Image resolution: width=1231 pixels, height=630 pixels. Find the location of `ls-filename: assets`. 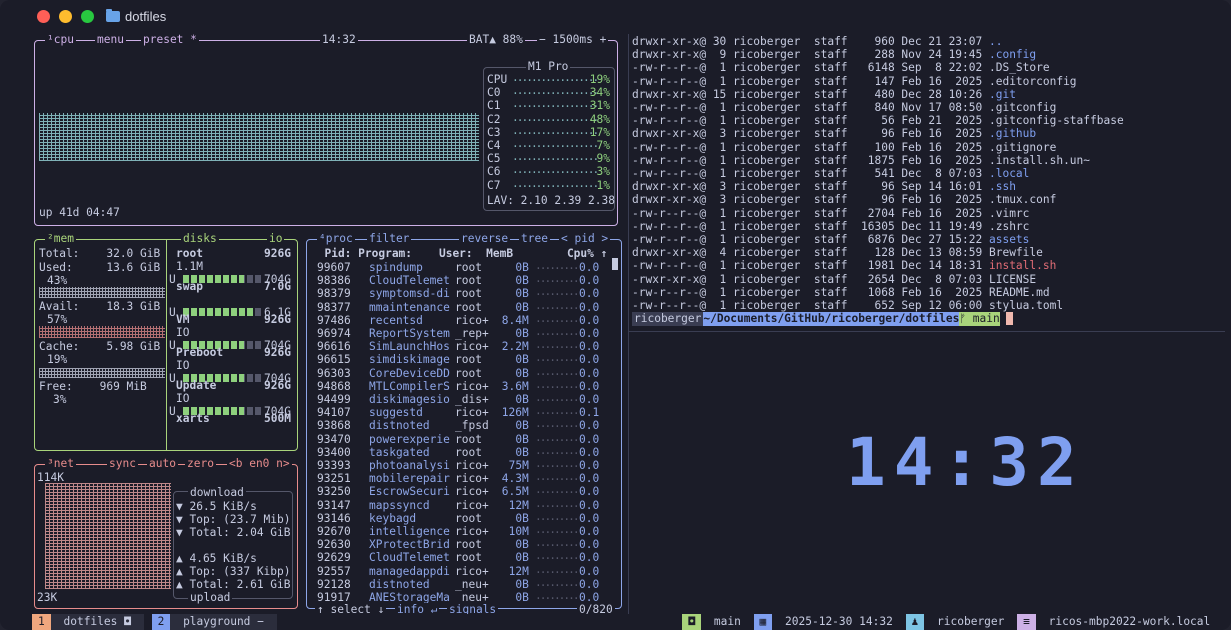

ls-filename: assets is located at coordinates (1009, 239).